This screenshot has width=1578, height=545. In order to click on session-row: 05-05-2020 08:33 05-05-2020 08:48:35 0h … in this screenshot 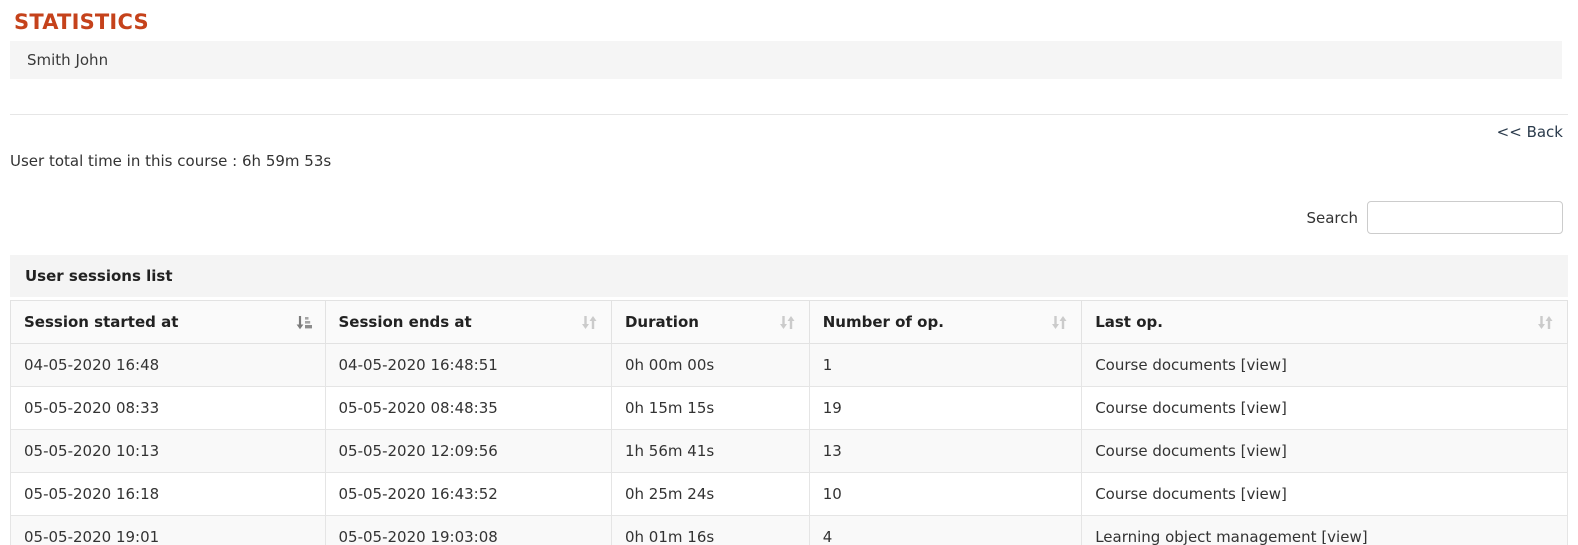, I will do `click(789, 408)`.